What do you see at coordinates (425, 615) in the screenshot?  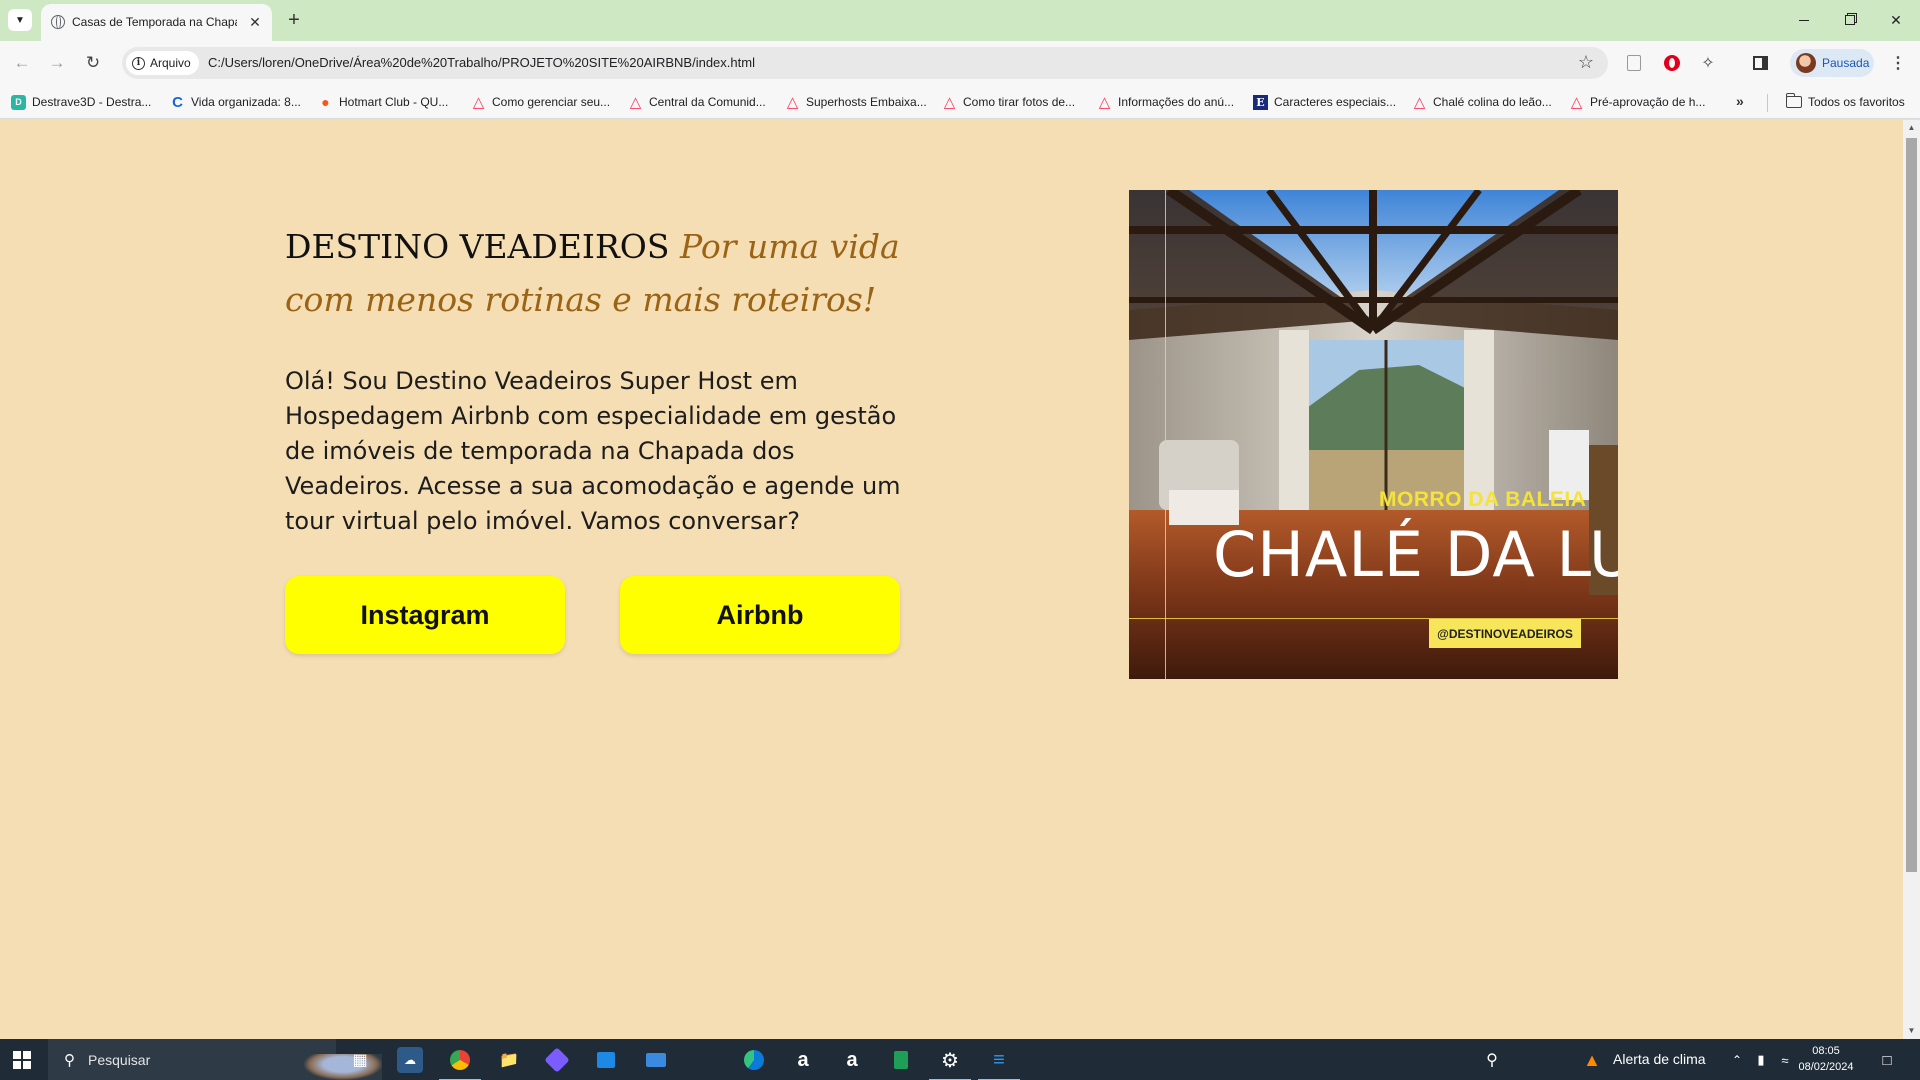 I see `instagram-button: Instagram` at bounding box center [425, 615].